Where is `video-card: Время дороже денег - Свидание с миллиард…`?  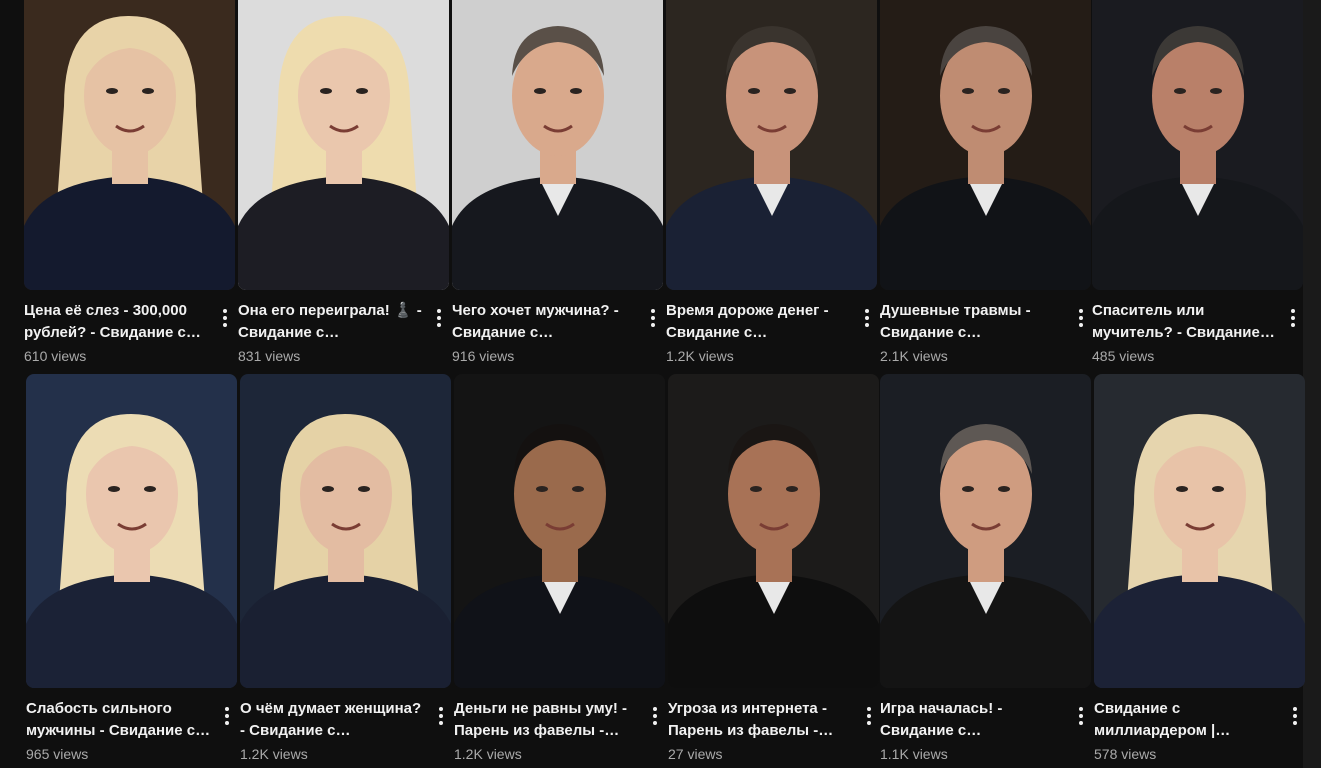 video-card: Время дороже денег - Свидание с миллиард… is located at coordinates (771, 182).